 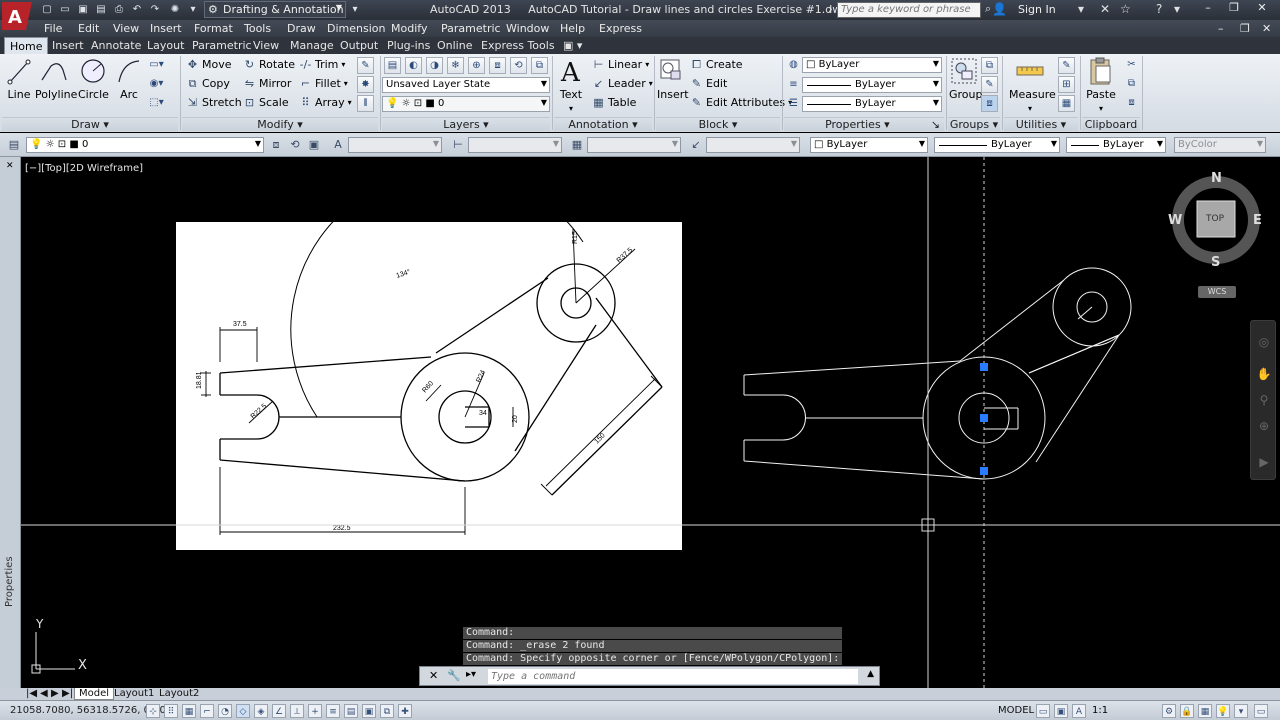 What do you see at coordinates (267, 83) in the screenshot?
I see `mirror-button: ⇋ Mirror` at bounding box center [267, 83].